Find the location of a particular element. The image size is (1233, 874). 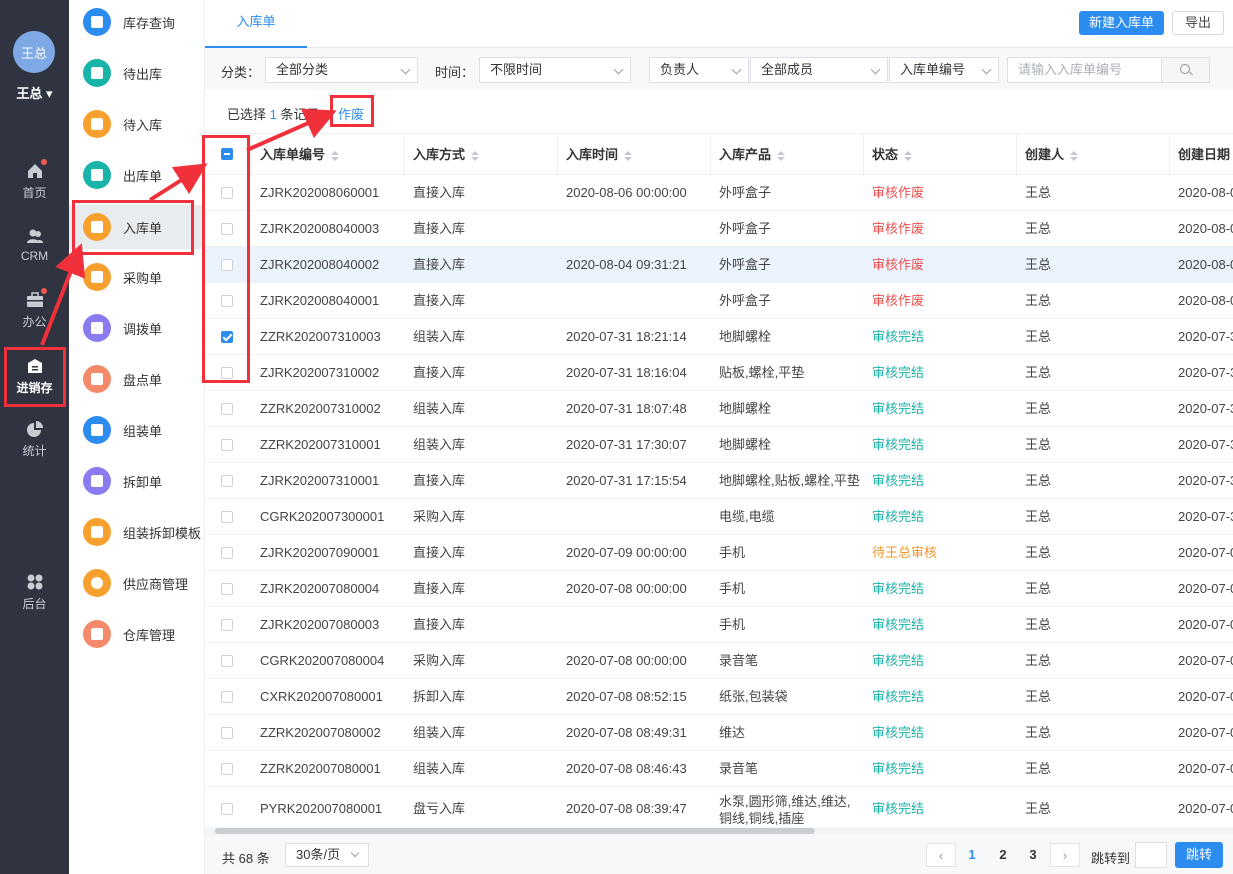

column-header-product: 入库产品 is located at coordinates (787, 155).